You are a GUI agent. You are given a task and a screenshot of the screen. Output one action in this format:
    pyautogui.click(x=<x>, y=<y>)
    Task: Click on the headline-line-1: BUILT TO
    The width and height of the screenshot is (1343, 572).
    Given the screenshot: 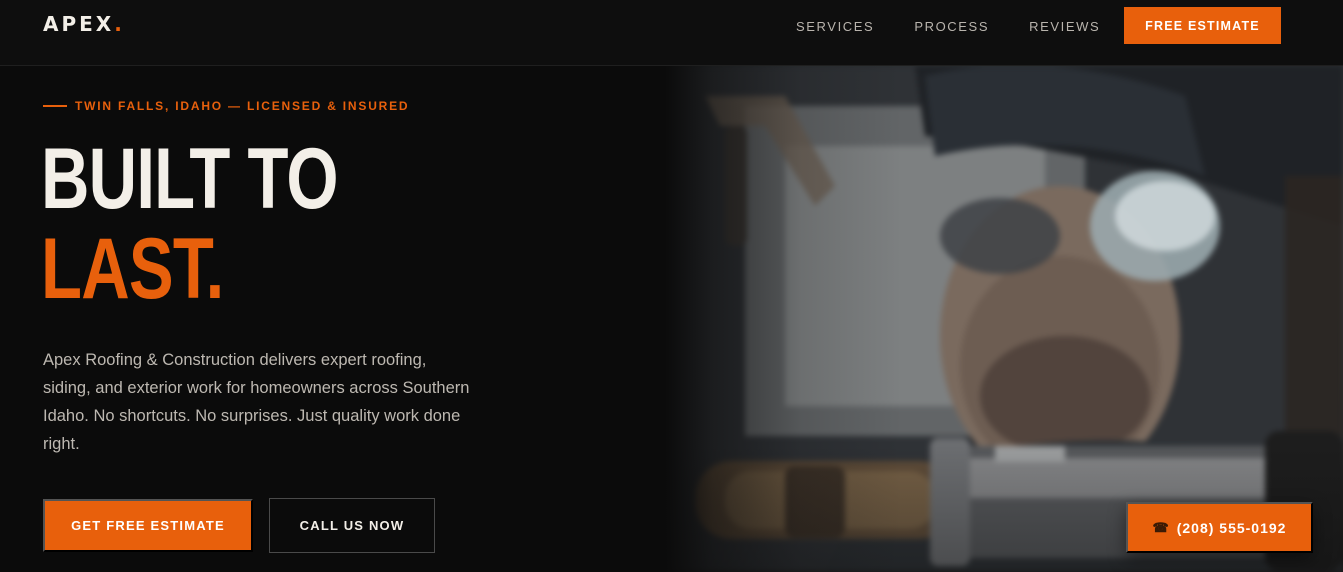 What is the action you would take?
    pyautogui.click(x=190, y=179)
    